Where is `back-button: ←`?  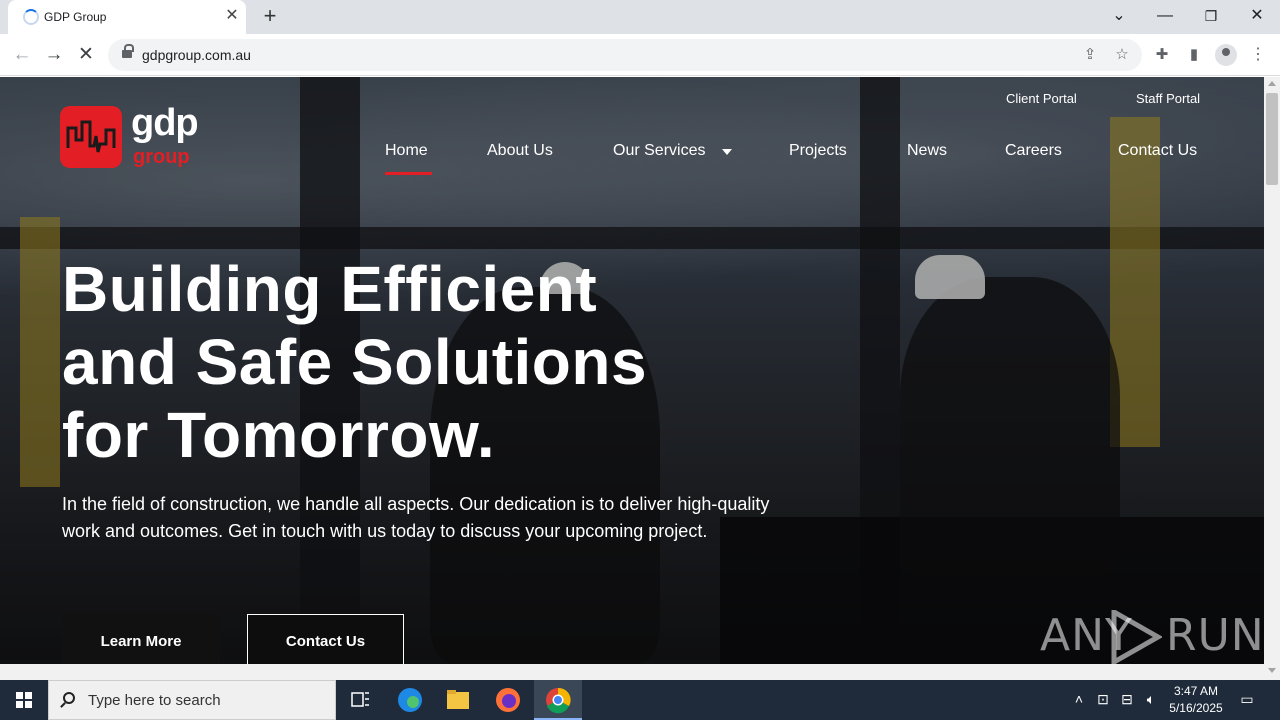 back-button: ← is located at coordinates (22, 55).